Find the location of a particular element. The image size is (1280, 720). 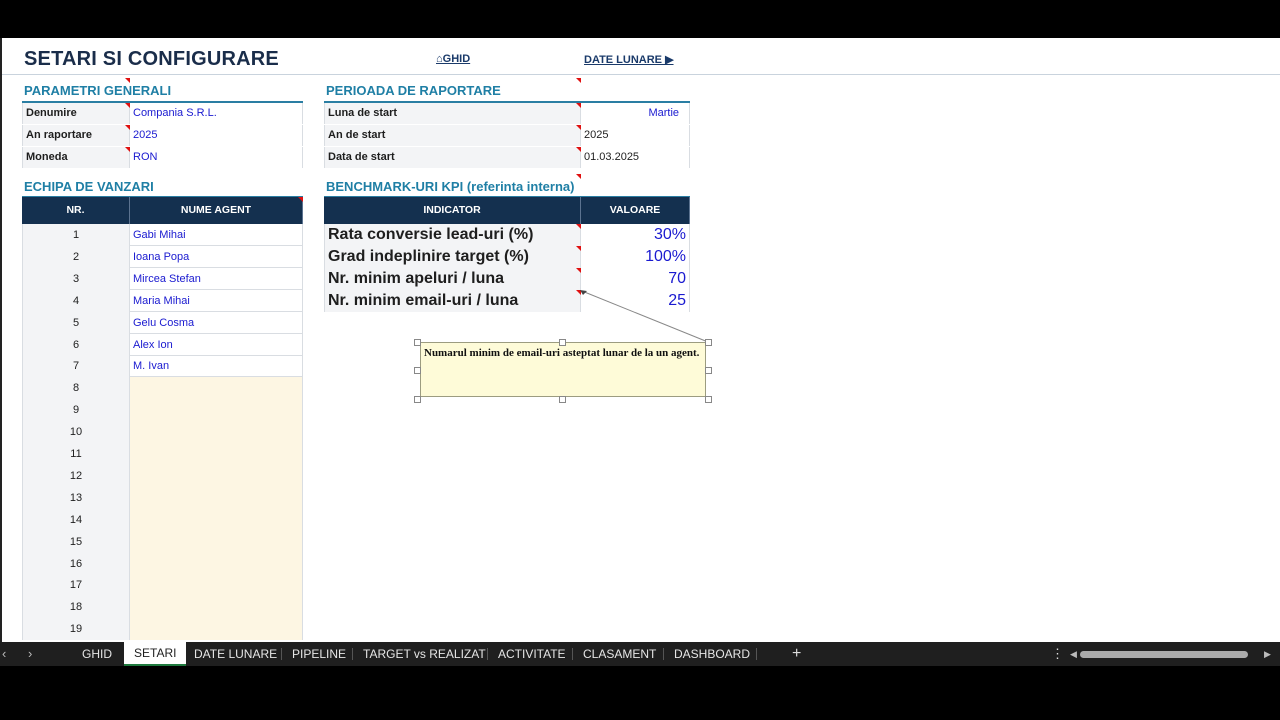

kpi-value: 70 is located at coordinates (635, 279).